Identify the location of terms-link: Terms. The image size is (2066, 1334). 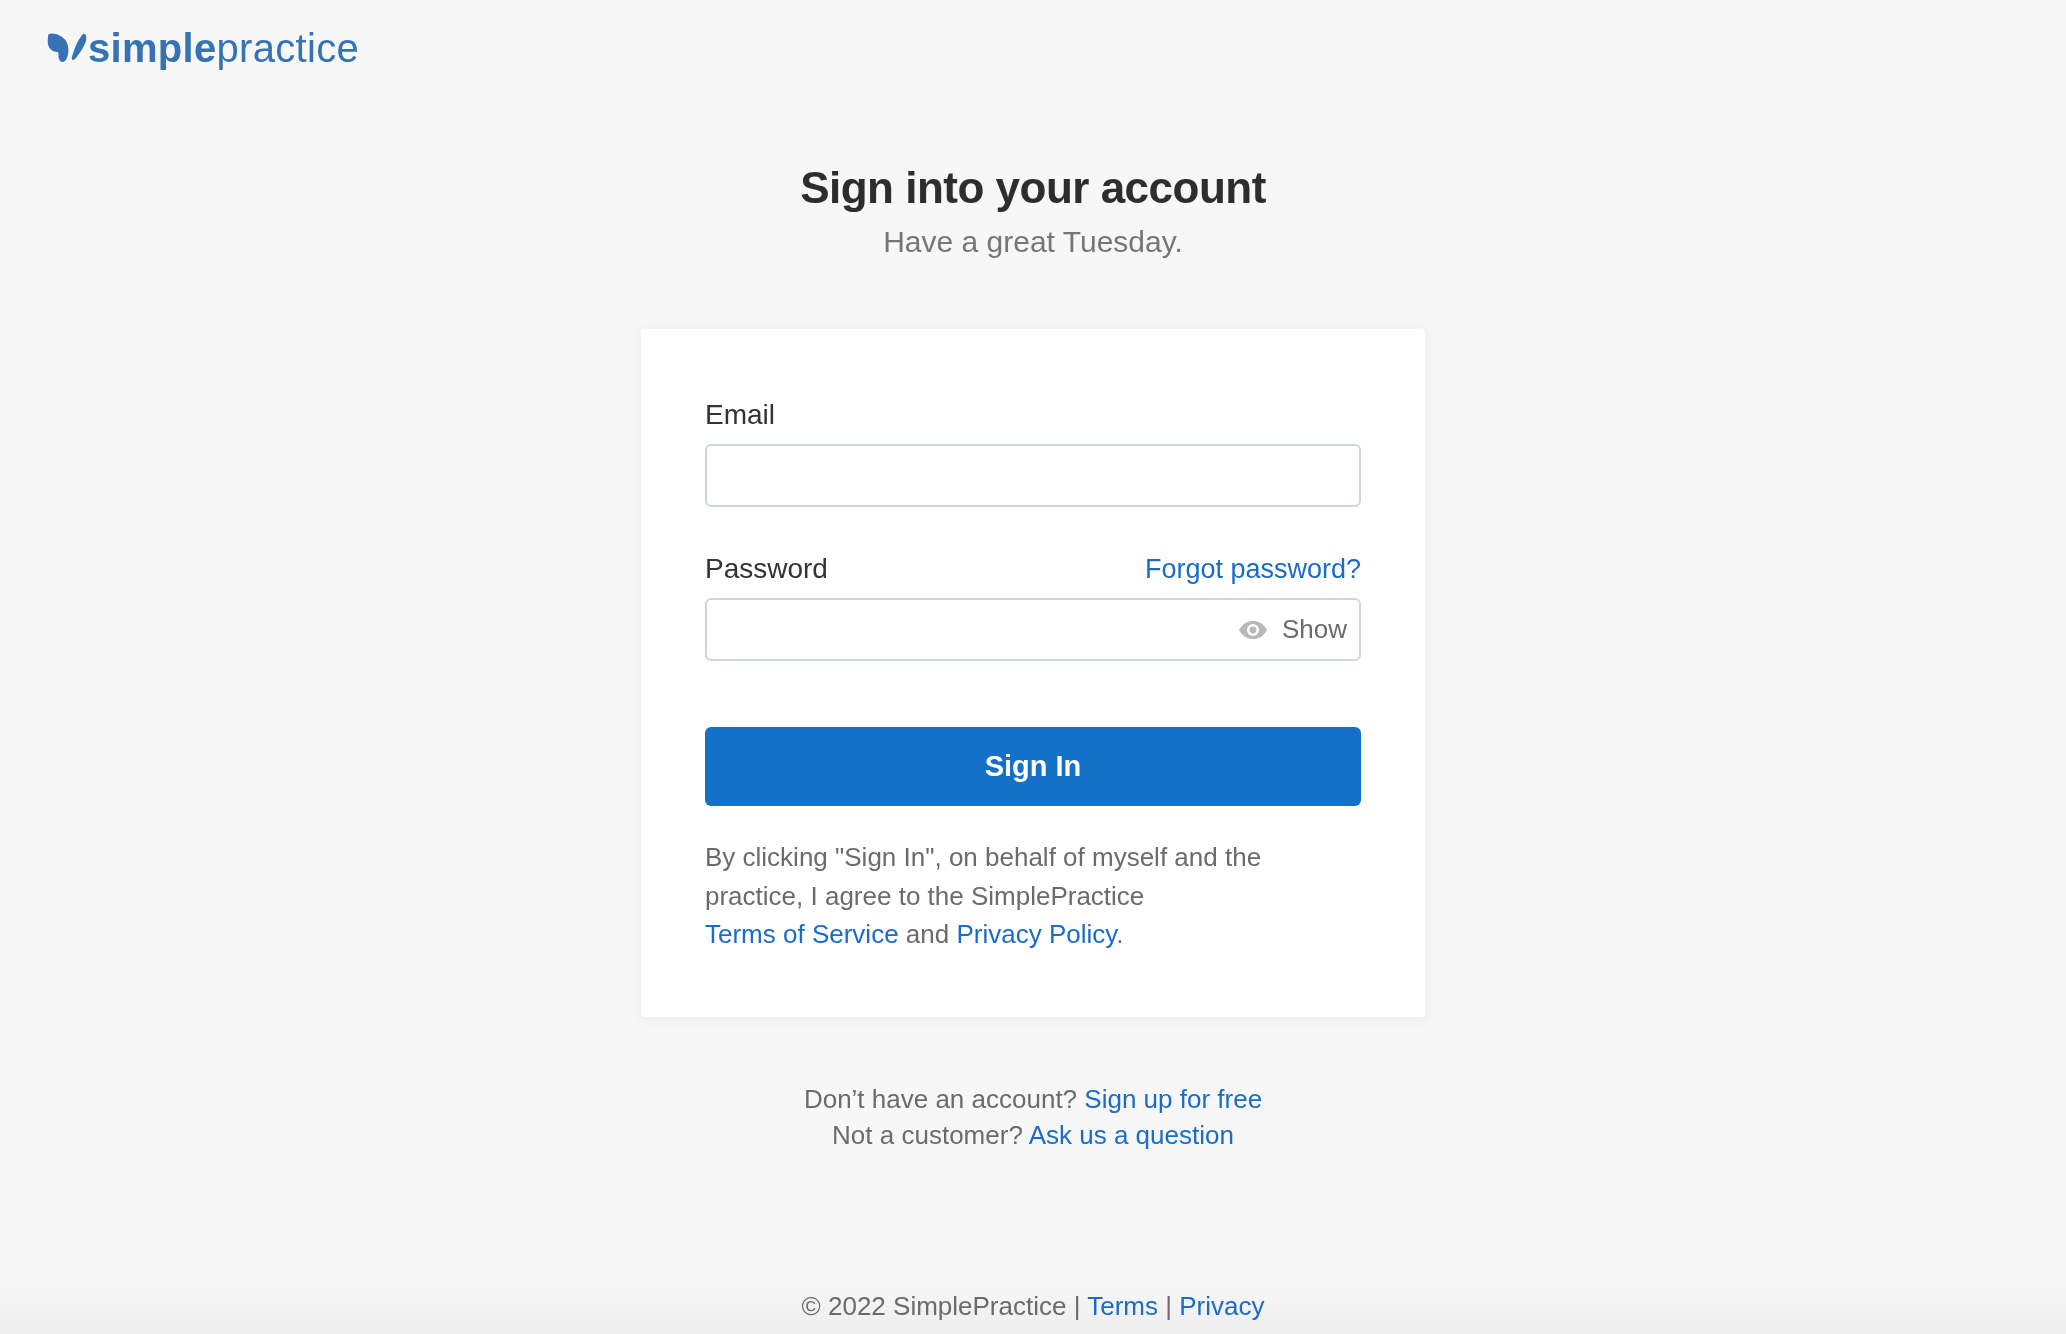
(1122, 1306).